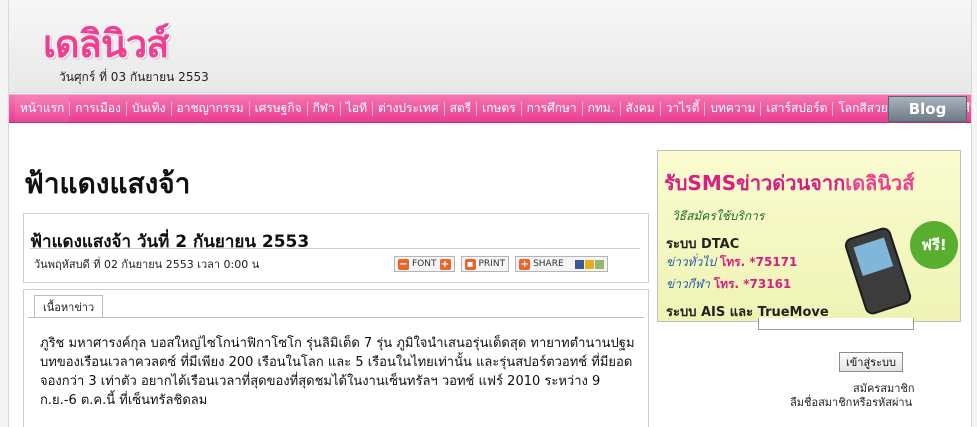  I want to click on nav-item: ไอที, so click(356, 108).